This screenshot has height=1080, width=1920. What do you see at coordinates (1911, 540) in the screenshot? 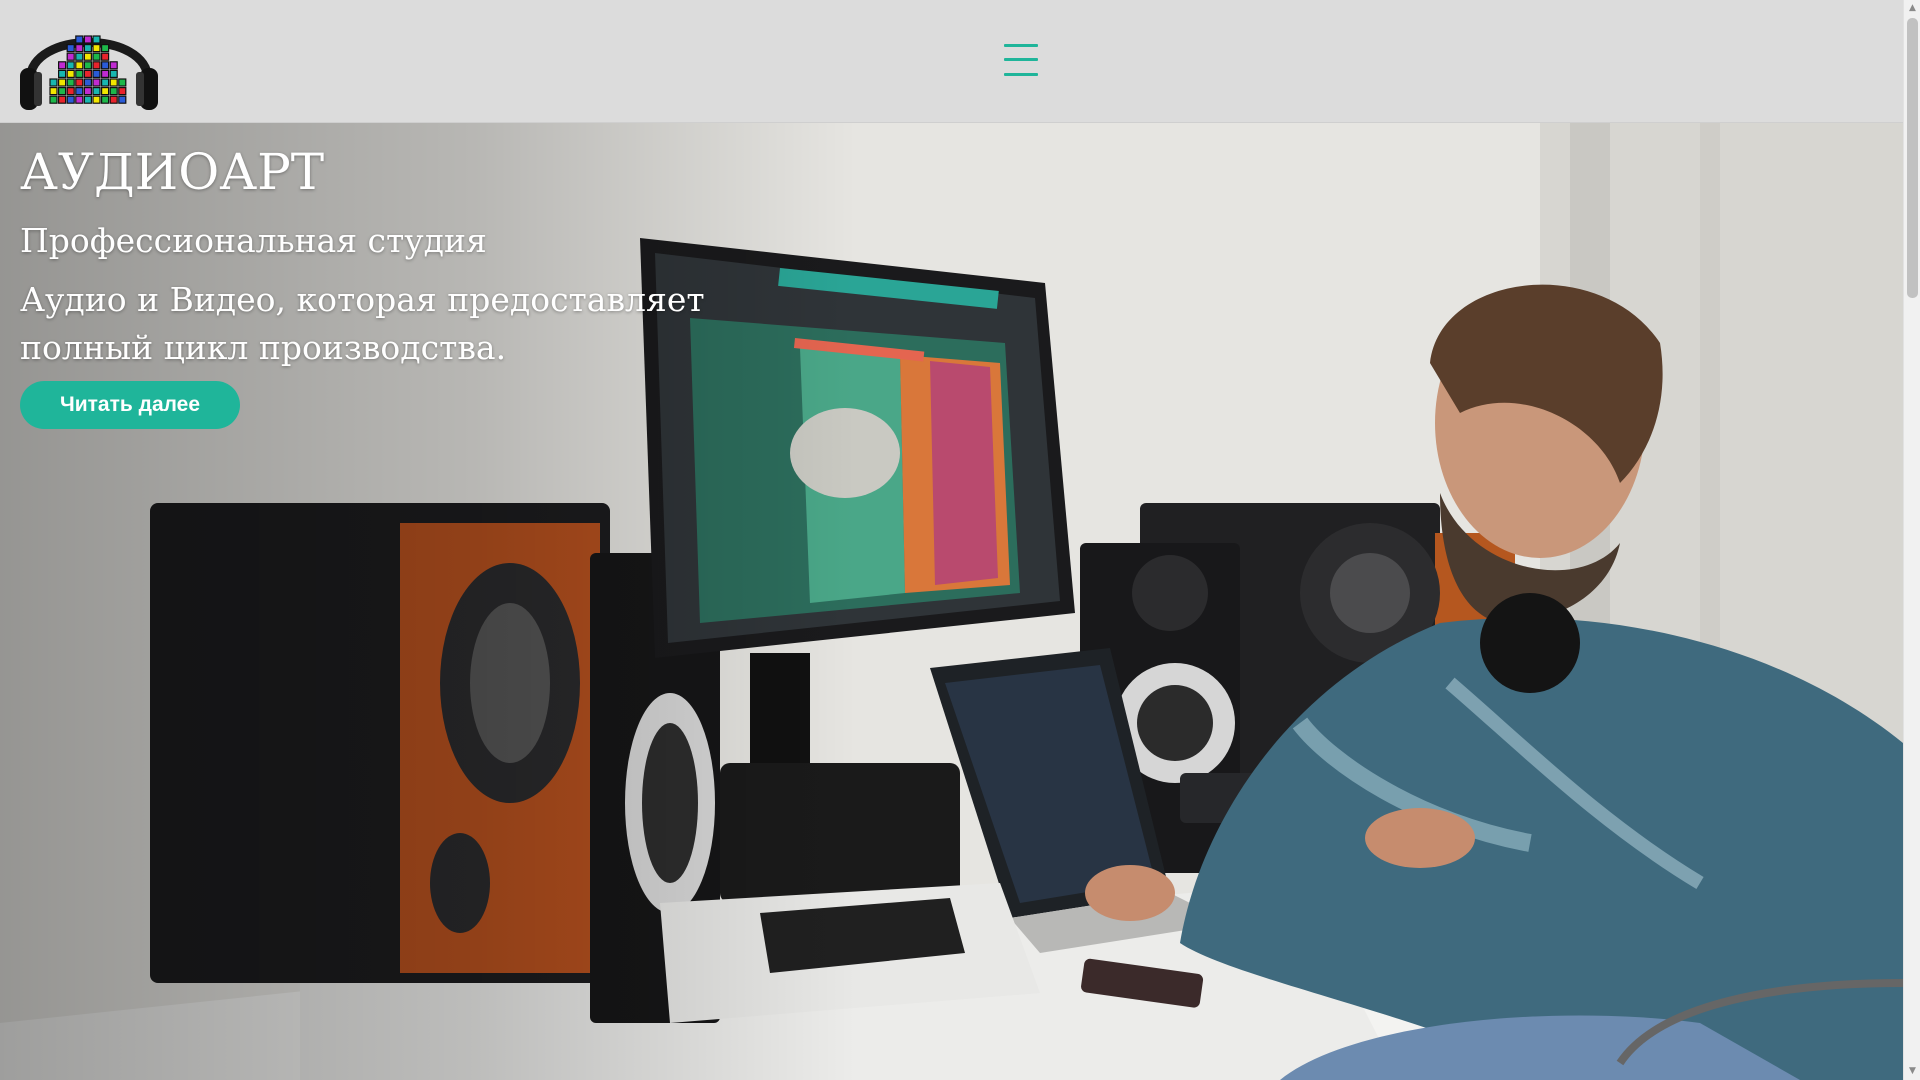
I see `page-scrollbar: ▲ ▼` at bounding box center [1911, 540].